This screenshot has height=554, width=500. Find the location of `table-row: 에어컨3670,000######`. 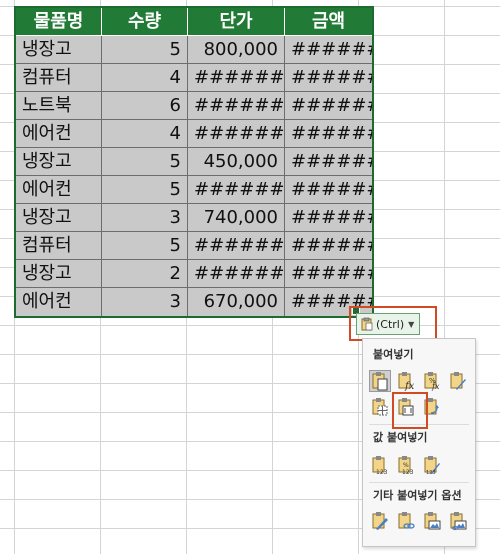

table-row: 에어컨3670,000###### is located at coordinates (194, 302).